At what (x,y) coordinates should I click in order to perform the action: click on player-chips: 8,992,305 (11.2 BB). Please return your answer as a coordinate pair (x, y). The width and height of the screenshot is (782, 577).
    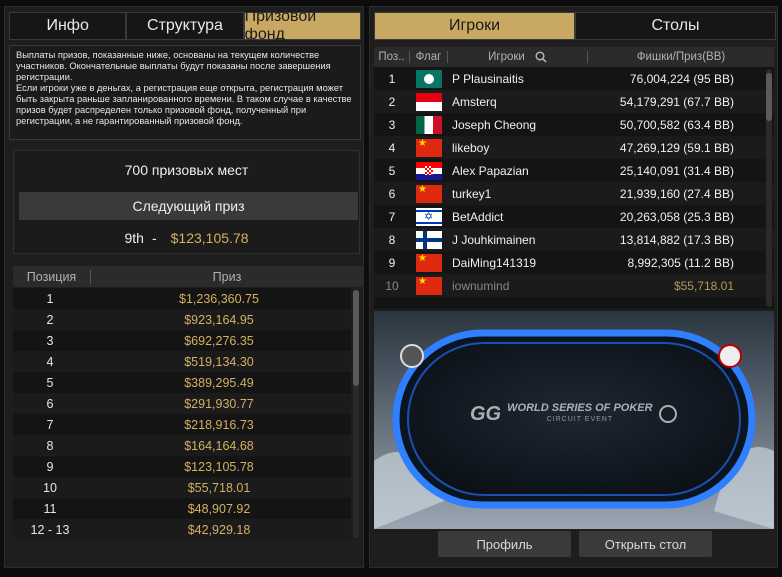
    Looking at the image, I should click on (680, 262).